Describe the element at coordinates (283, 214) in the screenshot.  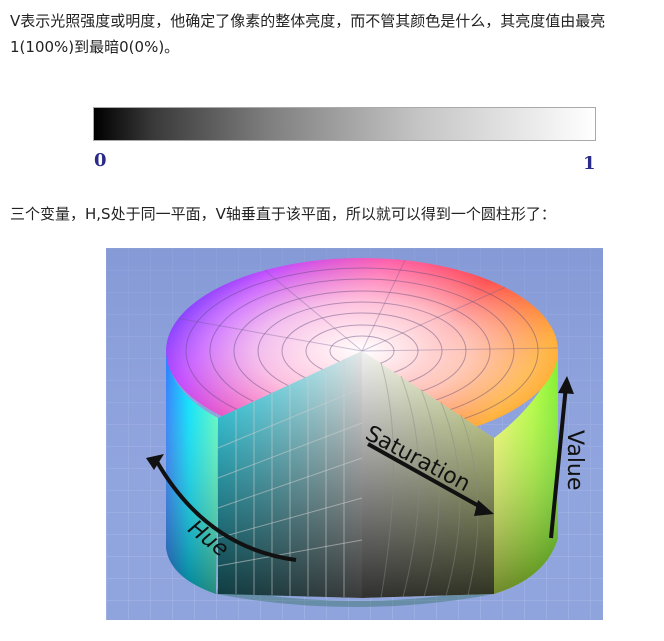
I see `cylinder-description: 三个变量，H,S处于同一平面，V轴垂直于该平面，所以就可以得到一个圆柱形了：` at that location.